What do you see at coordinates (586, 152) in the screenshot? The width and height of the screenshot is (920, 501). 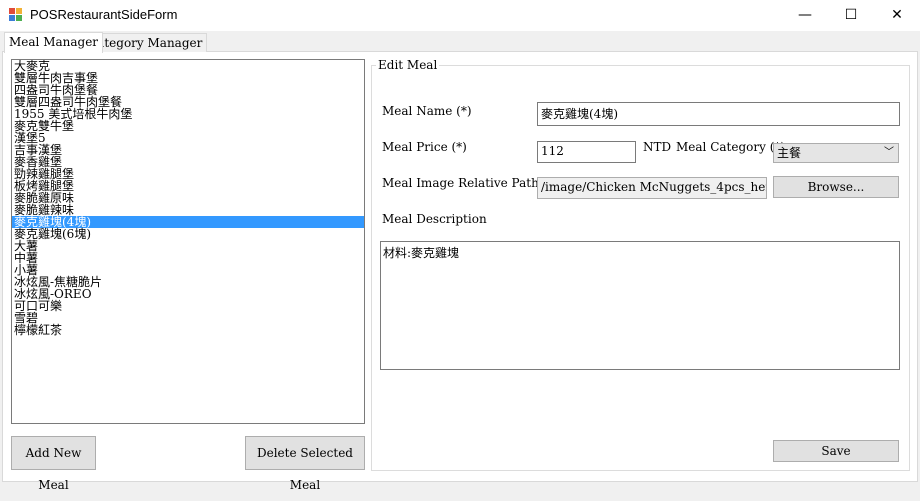 I see `meal-price-input: 112` at bounding box center [586, 152].